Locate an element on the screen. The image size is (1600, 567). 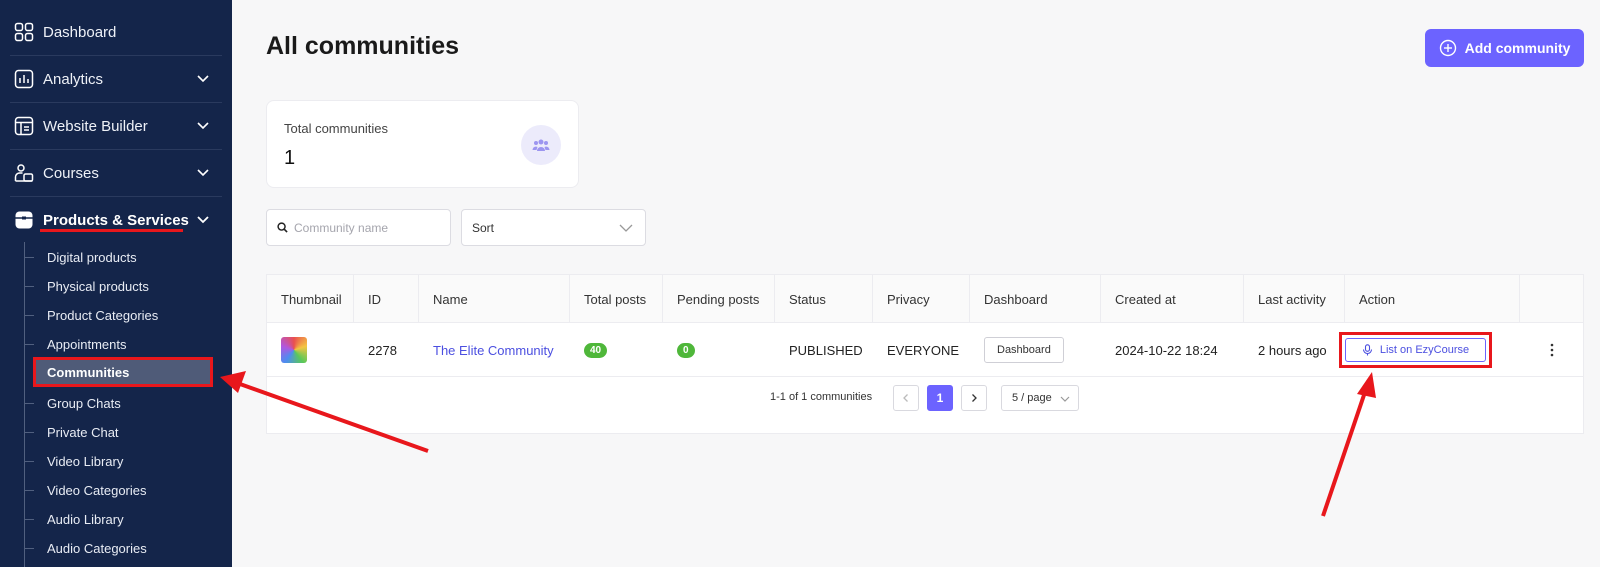
page-size-label: 5 / page is located at coordinates (1032, 398).